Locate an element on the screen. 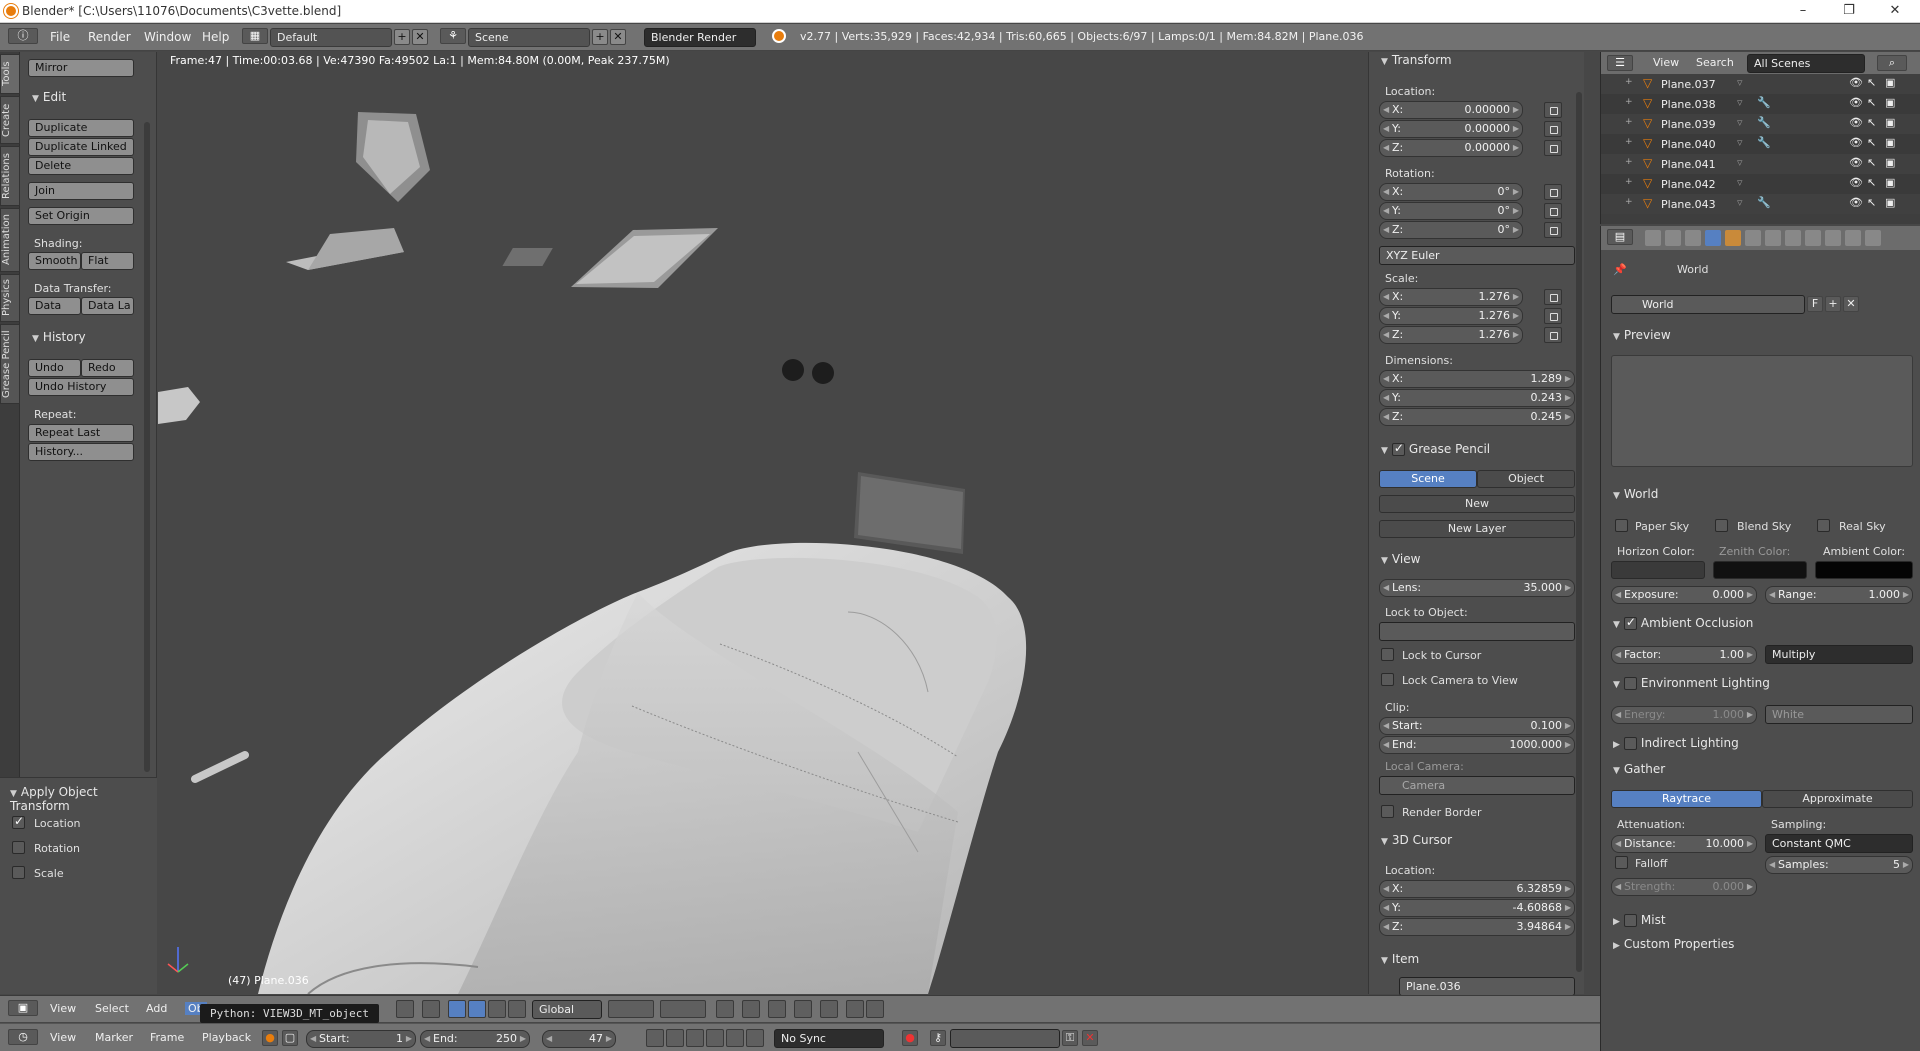 Image resolution: width=1920 pixels, height=1051 pixels. outliner-row: + ▽ Plane.039 ▿ 🔧 👁 ↖ ▣ is located at coordinates (1760, 124).